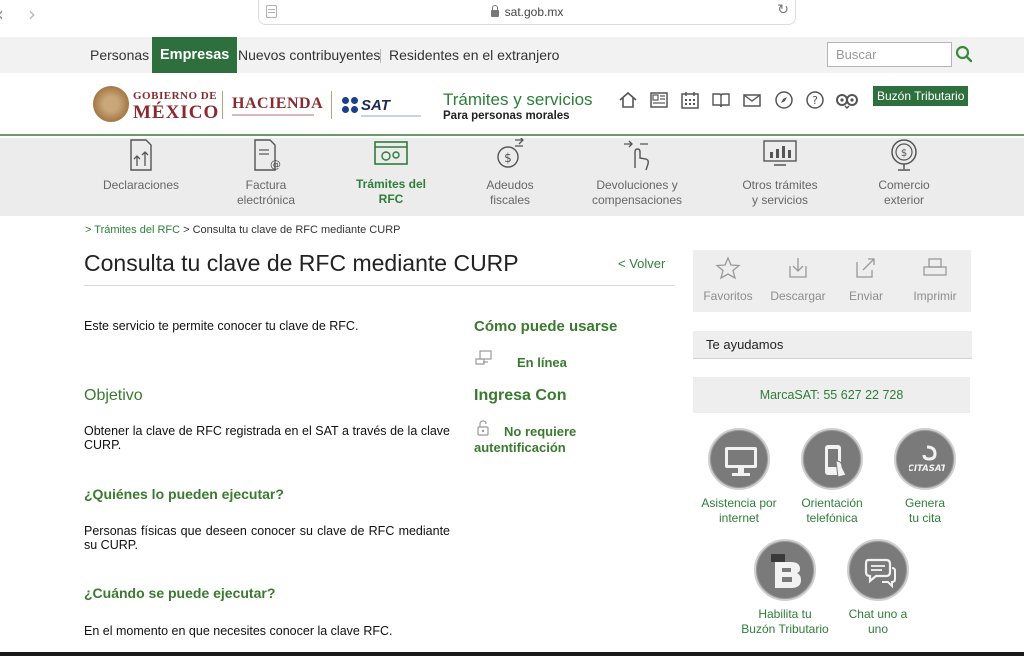  Describe the element at coordinates (510, 153) in the screenshot. I see `adeudos-icon: $` at that location.